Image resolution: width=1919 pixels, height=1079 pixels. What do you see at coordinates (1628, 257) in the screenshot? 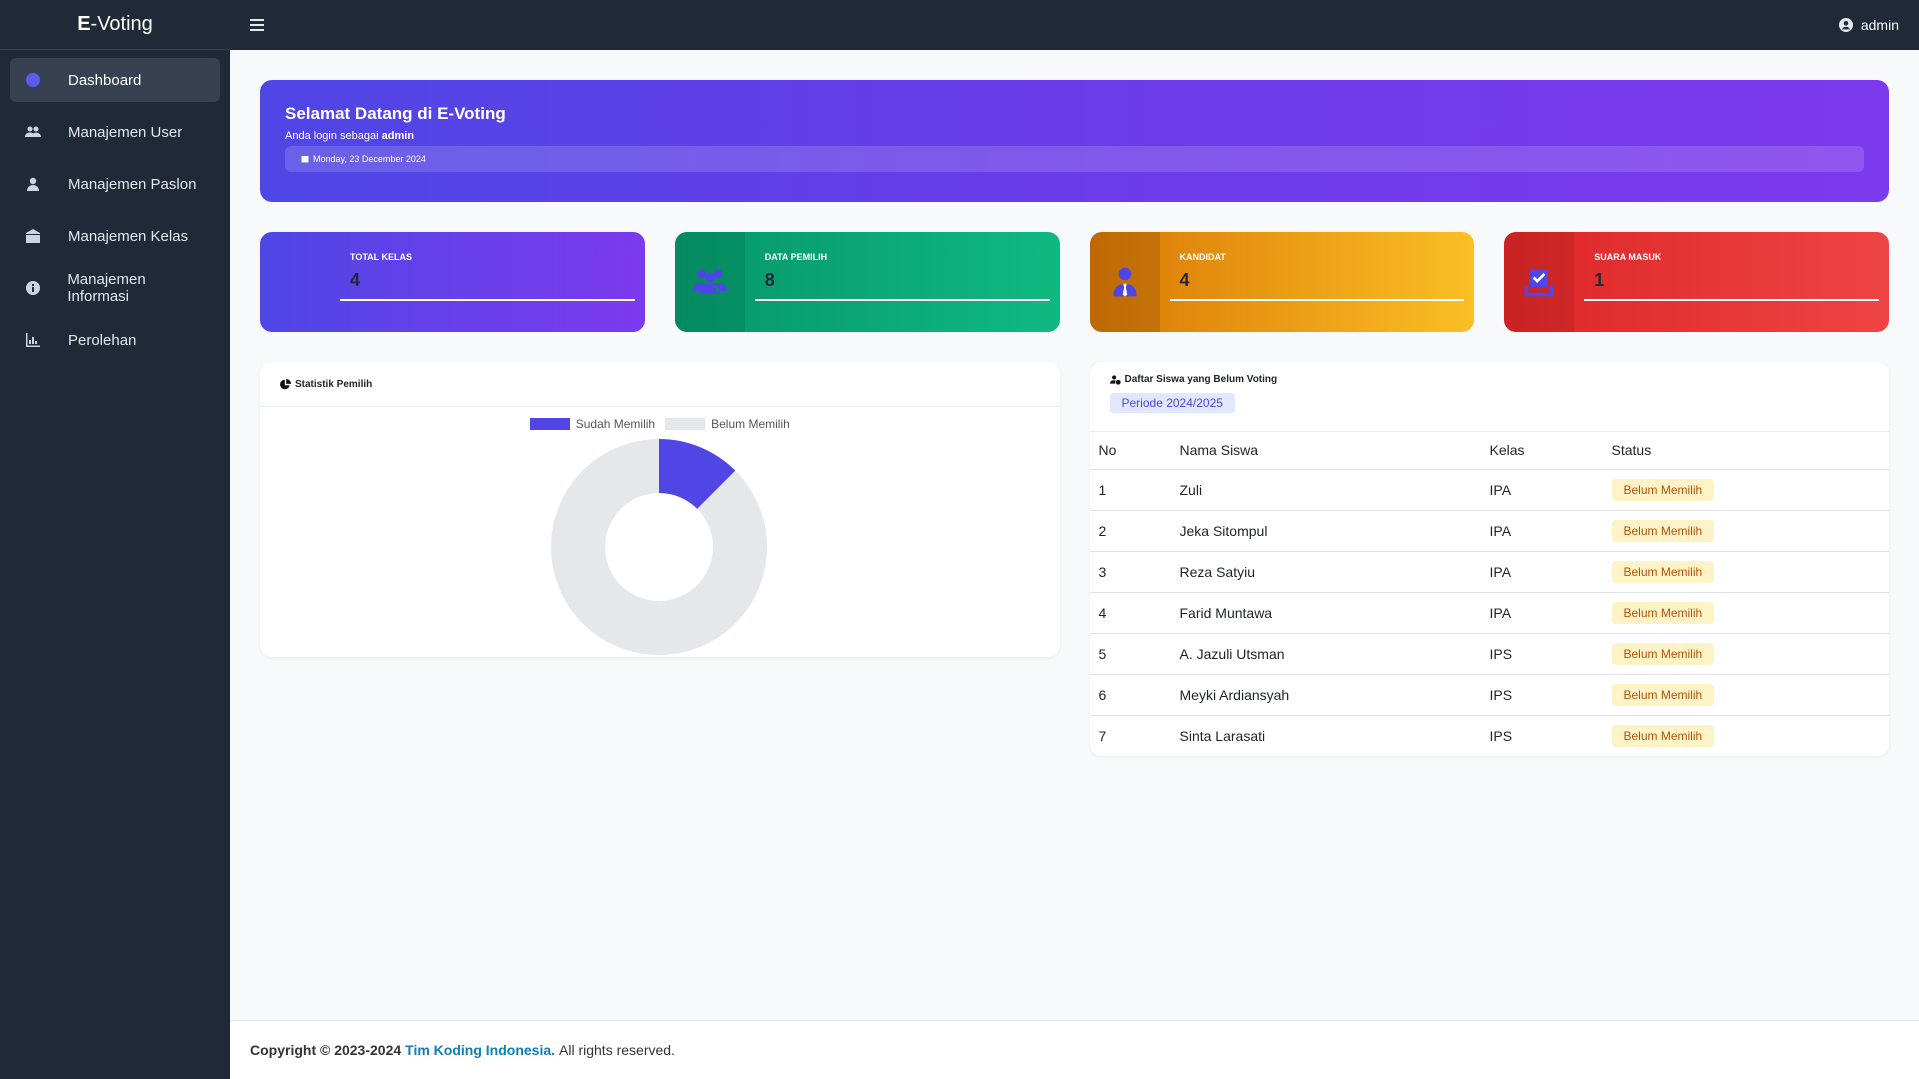
I see `stat-label: SUARA MASUK` at bounding box center [1628, 257].